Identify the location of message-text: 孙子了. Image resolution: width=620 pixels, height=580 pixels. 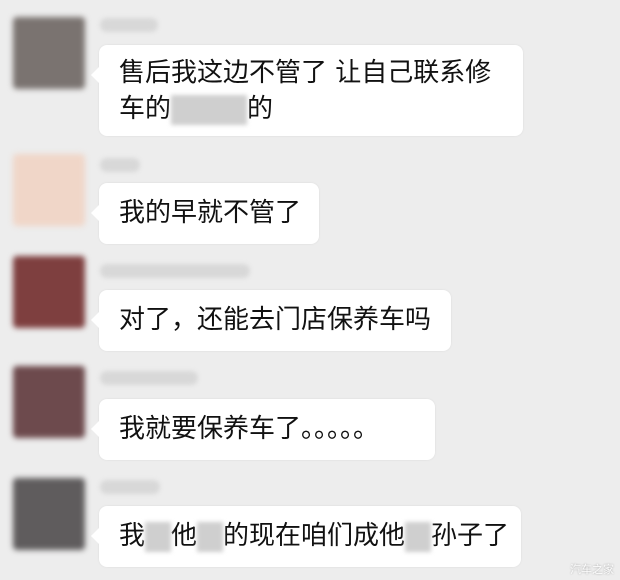
(470, 536).